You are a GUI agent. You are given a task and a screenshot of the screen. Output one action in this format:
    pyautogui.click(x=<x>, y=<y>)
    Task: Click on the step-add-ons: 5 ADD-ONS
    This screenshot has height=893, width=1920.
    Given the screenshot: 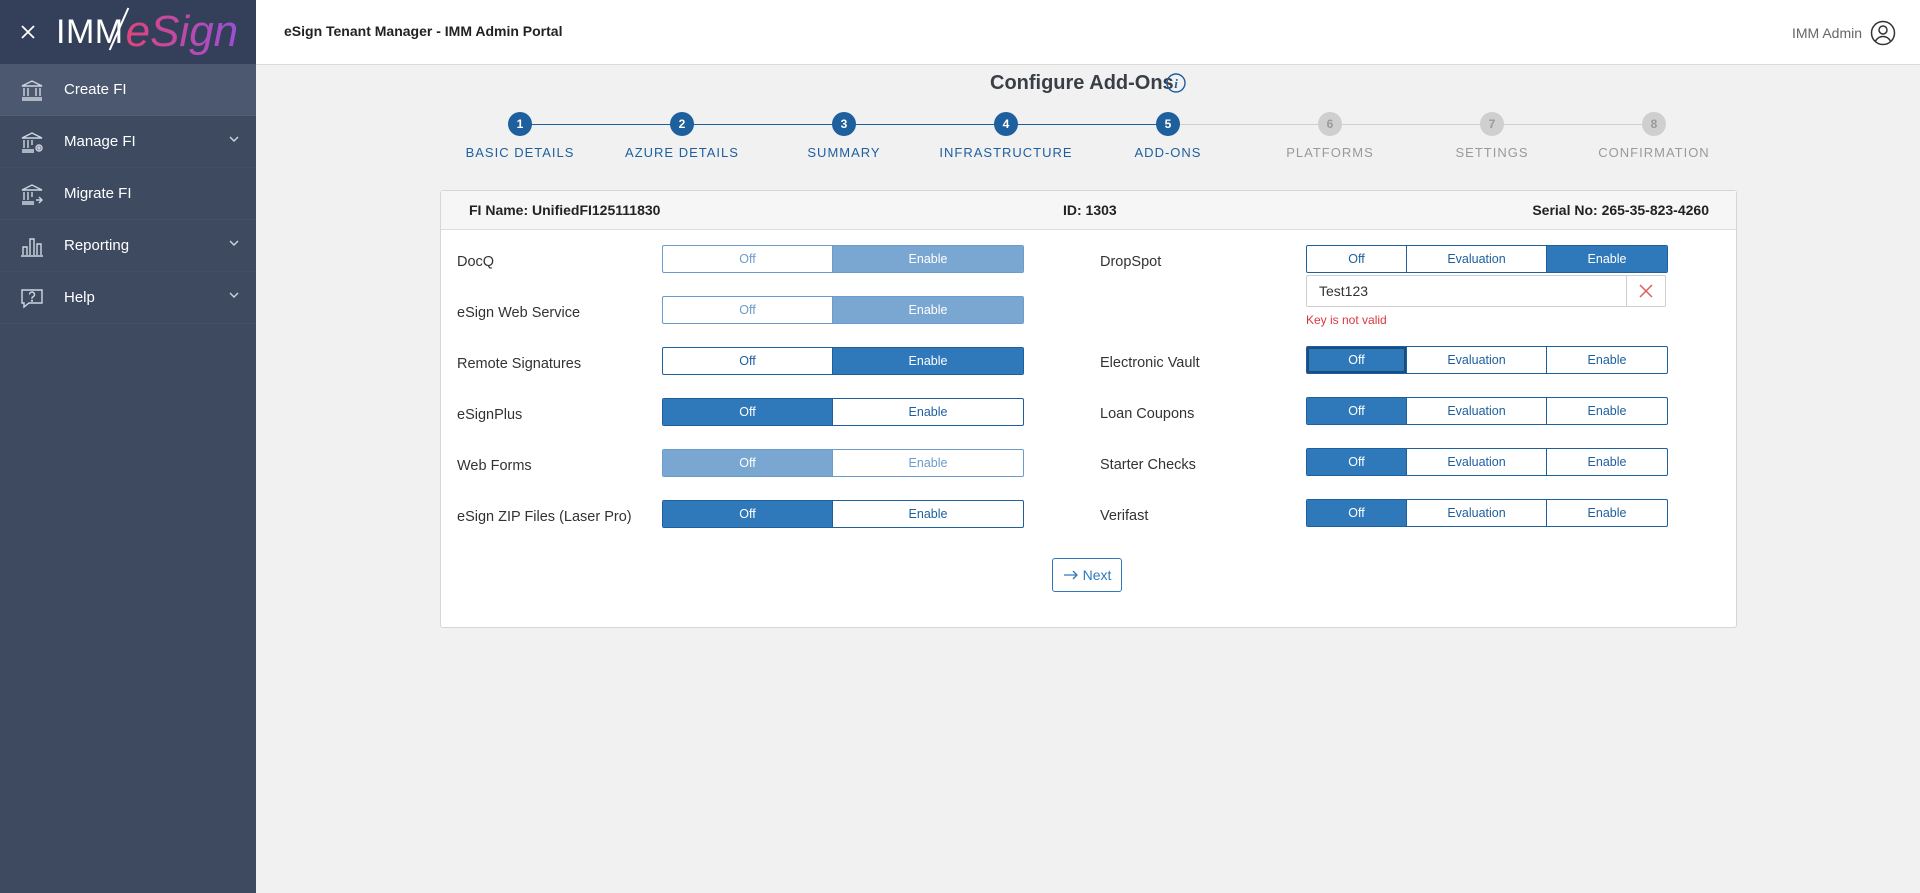 What is the action you would take?
    pyautogui.click(x=1168, y=136)
    